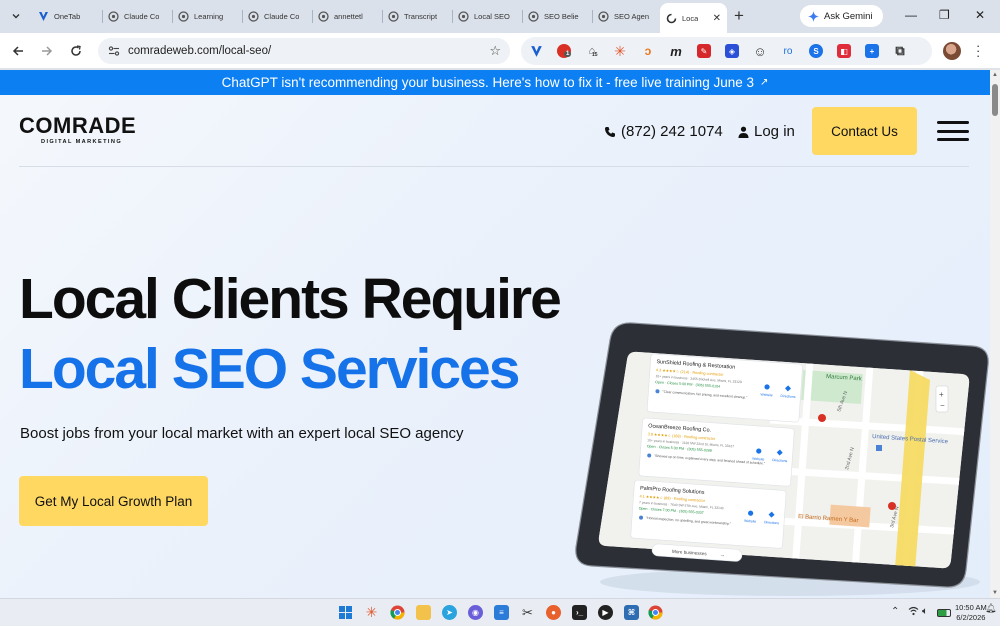 Image resolution: width=1000 pixels, height=626 pixels. Describe the element at coordinates (501, 612) in the screenshot. I see `notes-icon: ≡` at that location.